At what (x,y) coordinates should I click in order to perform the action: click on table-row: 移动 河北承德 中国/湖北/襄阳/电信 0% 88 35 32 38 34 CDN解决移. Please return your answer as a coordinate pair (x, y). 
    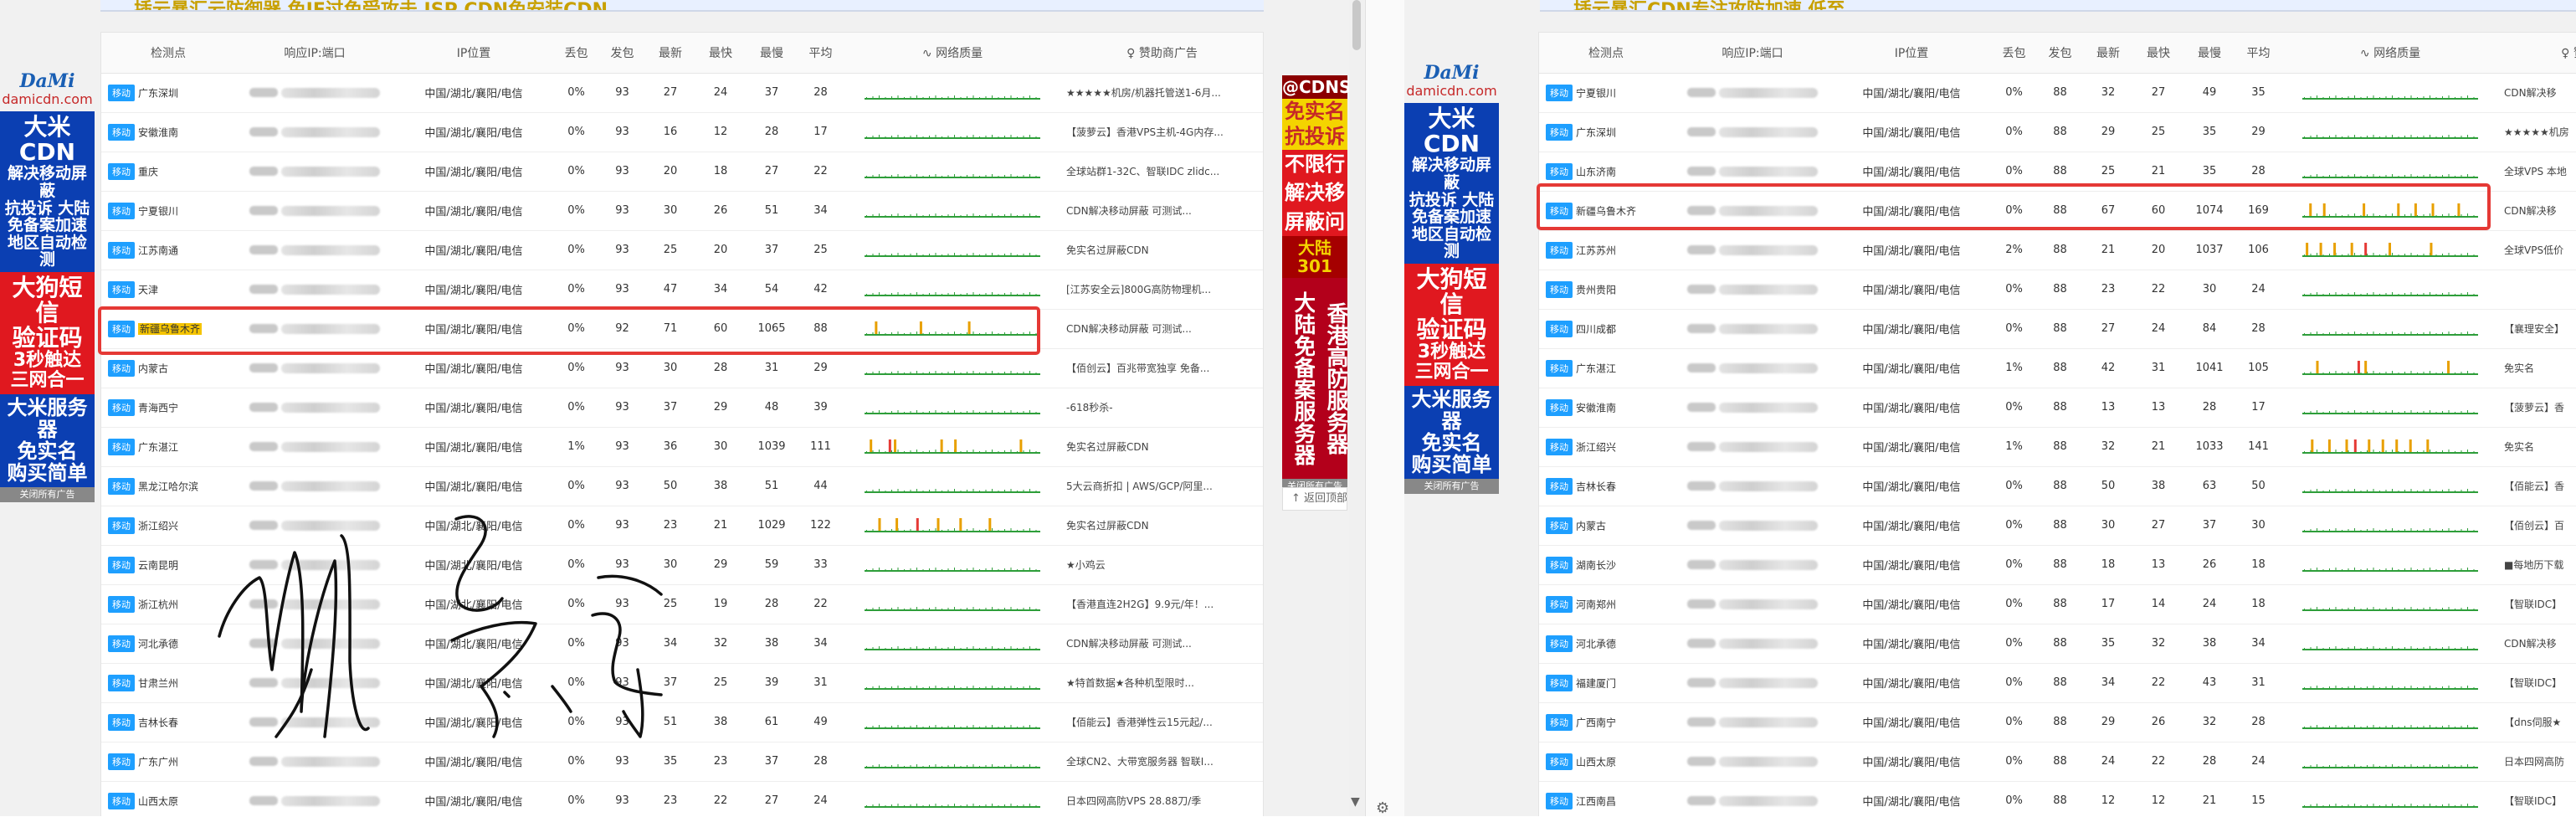
    Looking at the image, I should click on (2057, 644).